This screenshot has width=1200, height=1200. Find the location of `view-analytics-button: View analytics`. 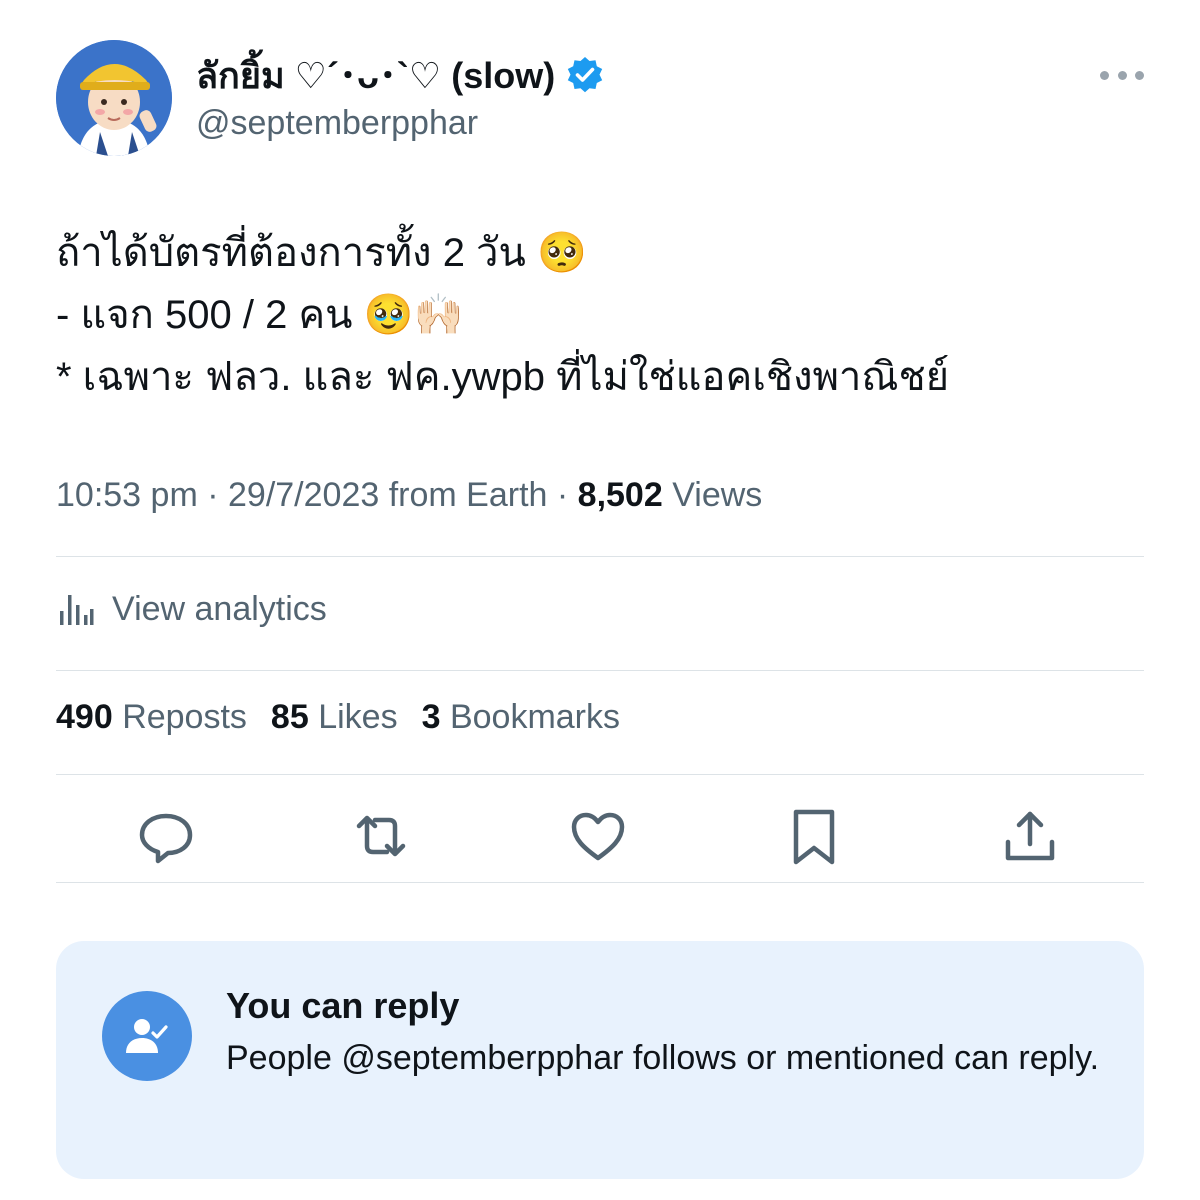

view-analytics-button: View analytics is located at coordinates (191, 609).